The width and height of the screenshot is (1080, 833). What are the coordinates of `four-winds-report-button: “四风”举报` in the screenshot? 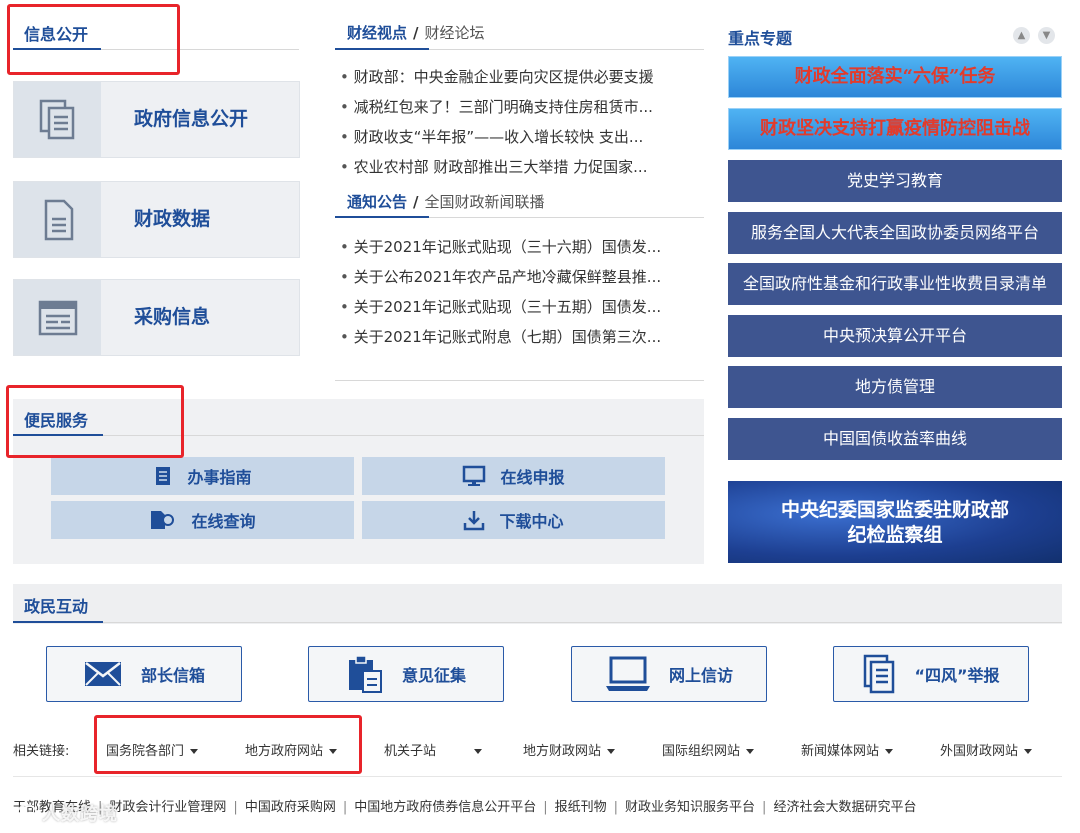 It's located at (931, 674).